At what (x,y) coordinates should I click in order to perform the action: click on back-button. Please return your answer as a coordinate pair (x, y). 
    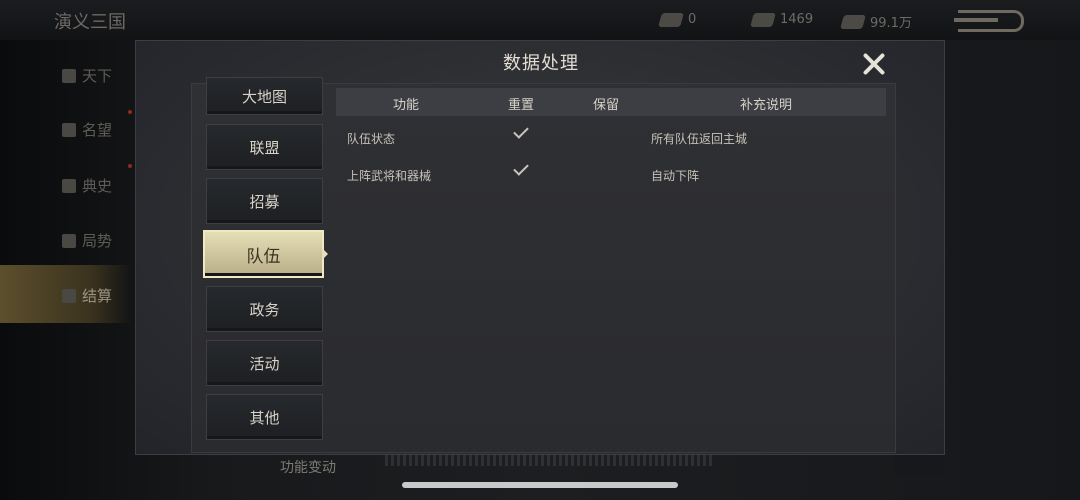
    Looking at the image, I should click on (989, 21).